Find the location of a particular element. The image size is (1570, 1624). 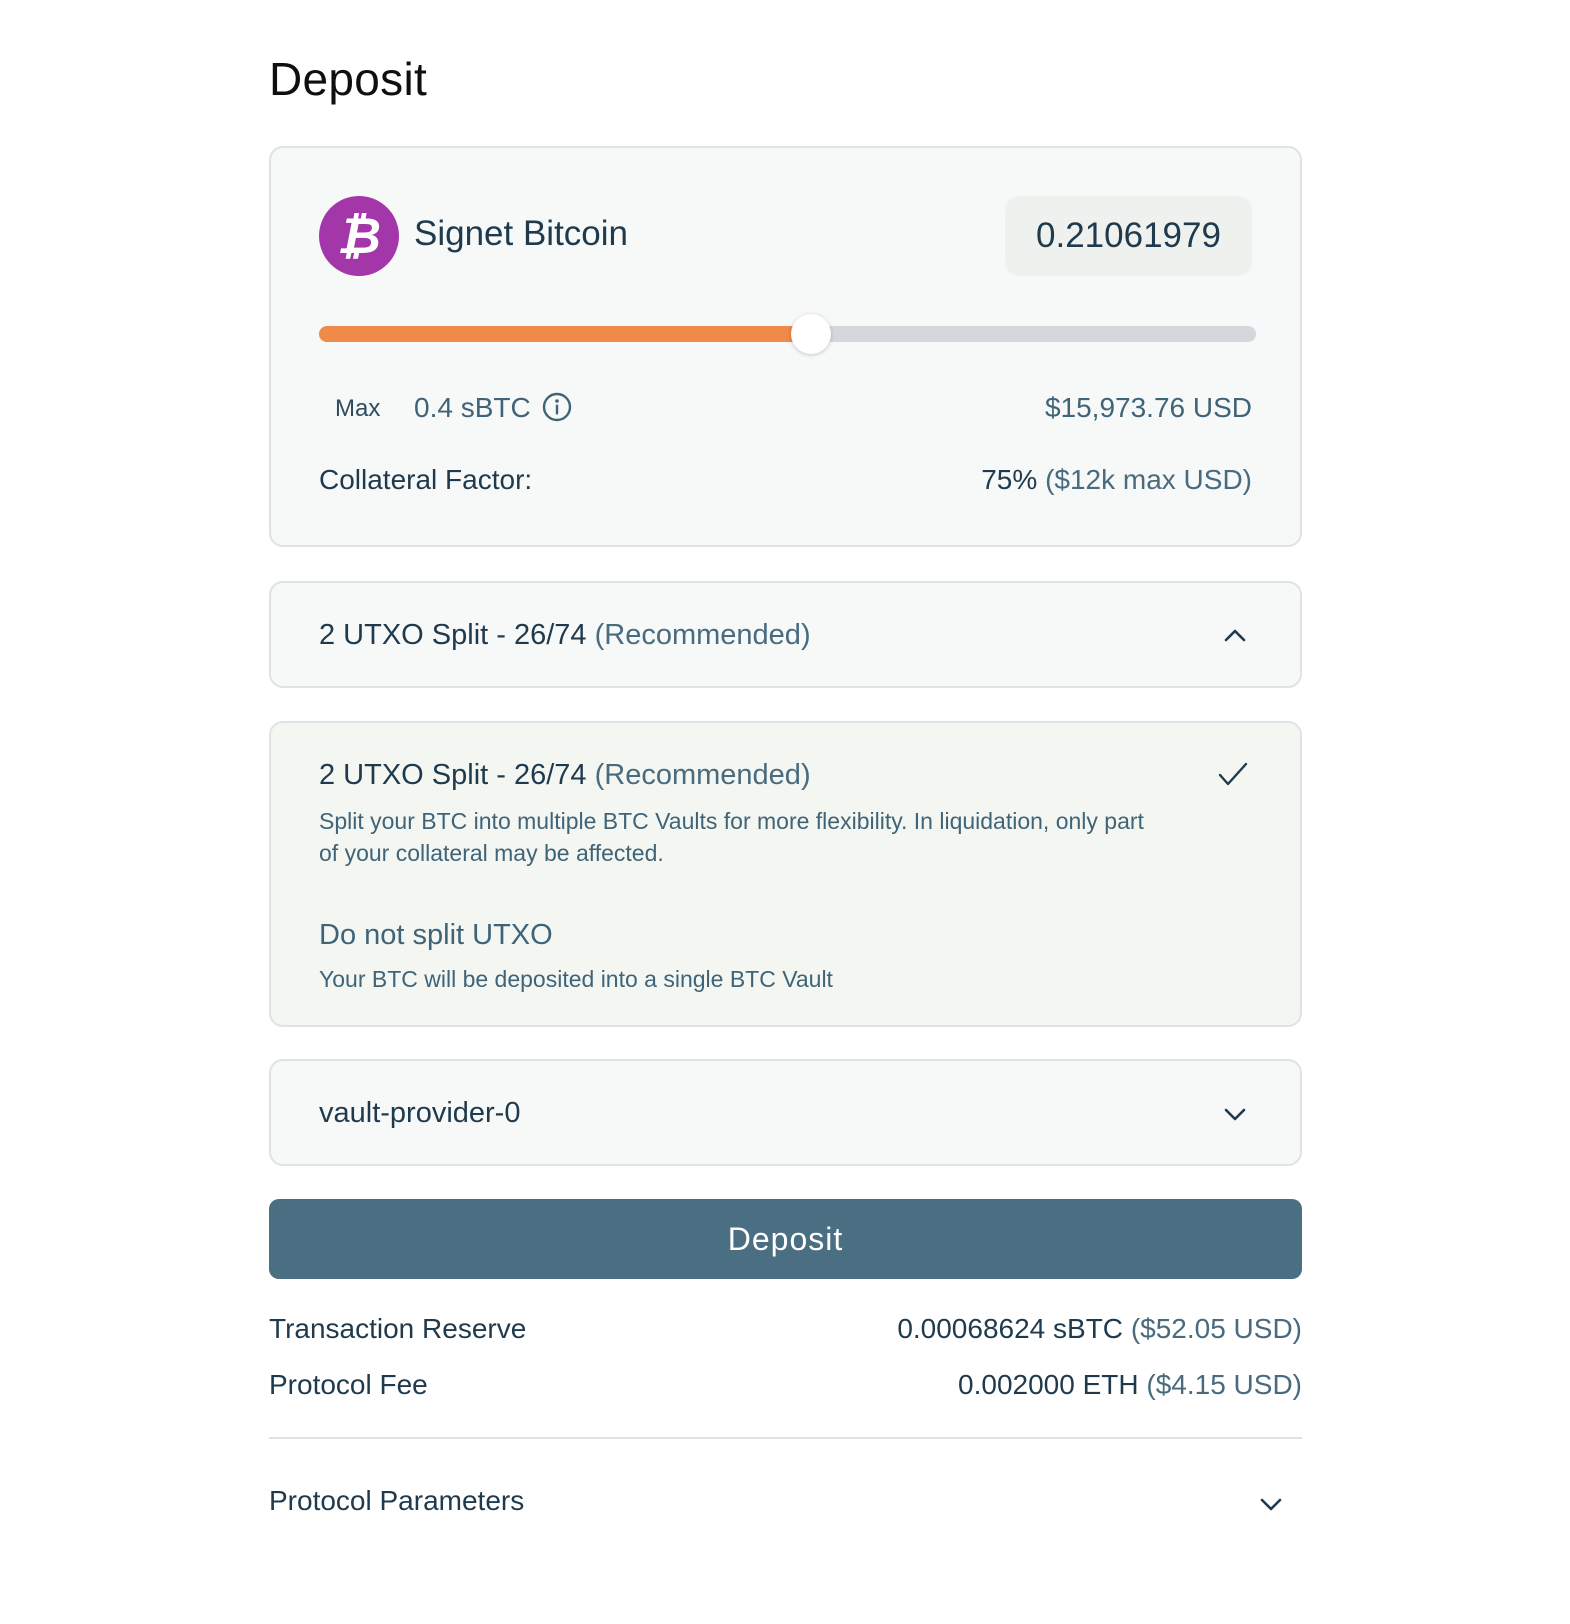

vault-provider-select: vault-provider-0 is located at coordinates (785, 1112).